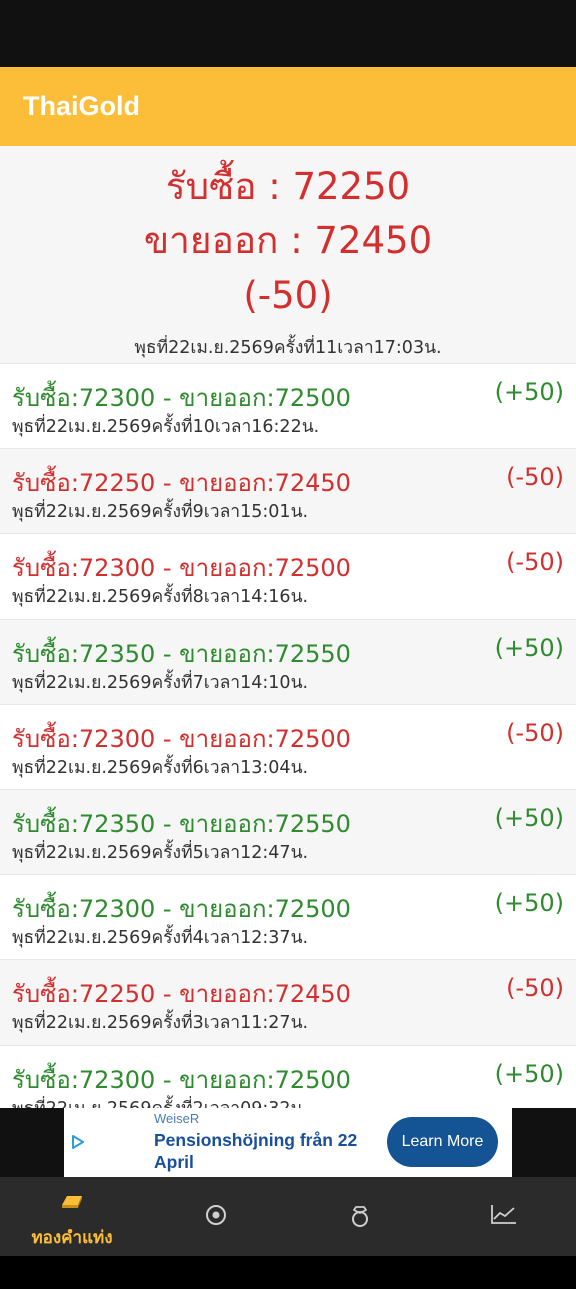  Describe the element at coordinates (160, 938) in the screenshot. I see `history-time: พุธที่22เม.ย.2569ครั้งที่4เวลา12:37น.` at that location.